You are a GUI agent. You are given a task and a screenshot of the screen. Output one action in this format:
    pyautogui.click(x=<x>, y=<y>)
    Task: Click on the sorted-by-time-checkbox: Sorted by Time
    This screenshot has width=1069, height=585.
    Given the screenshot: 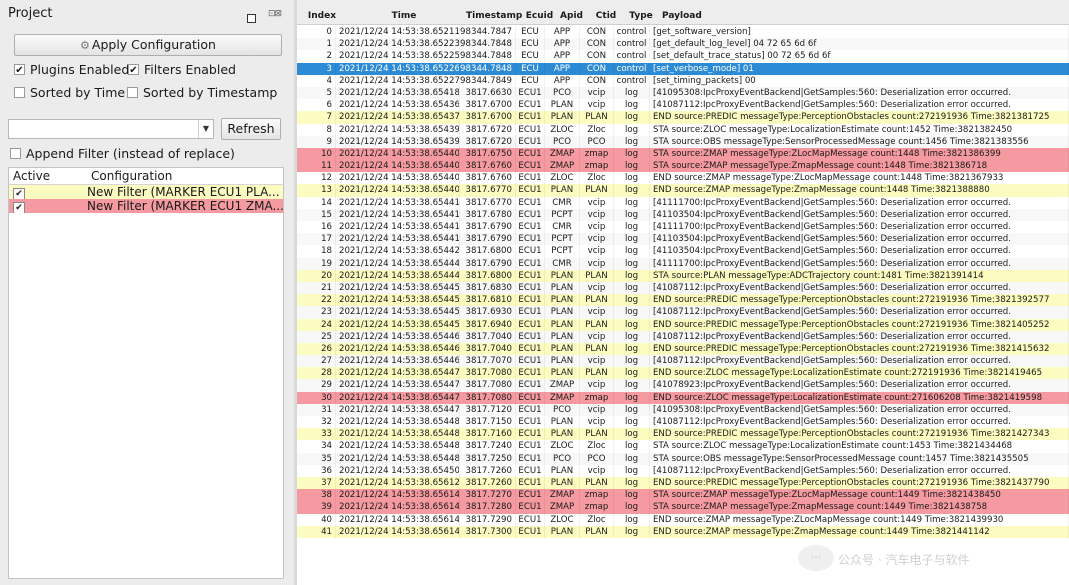 What is the action you would take?
    pyautogui.click(x=69, y=92)
    